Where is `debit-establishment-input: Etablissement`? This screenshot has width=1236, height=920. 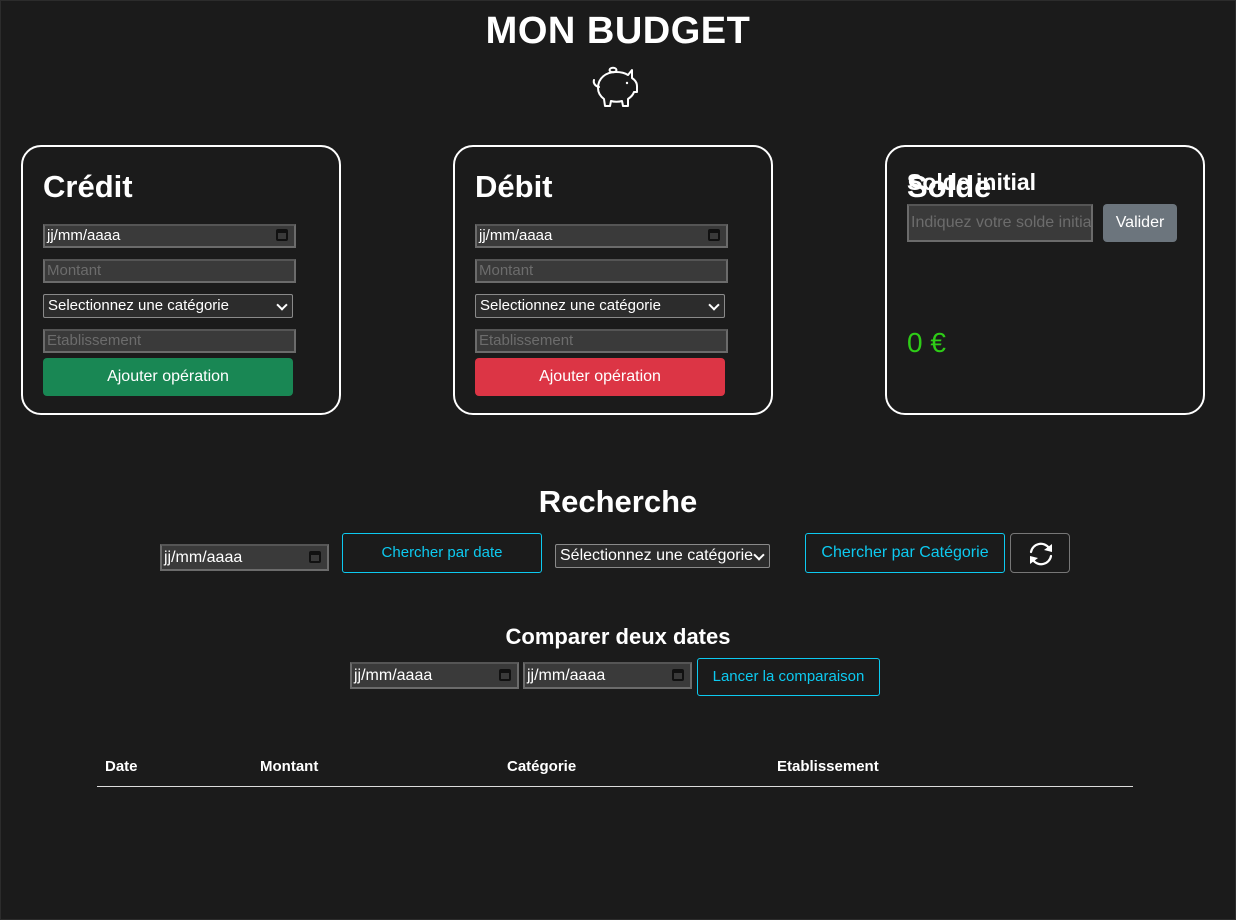 debit-establishment-input: Etablissement is located at coordinates (601, 341).